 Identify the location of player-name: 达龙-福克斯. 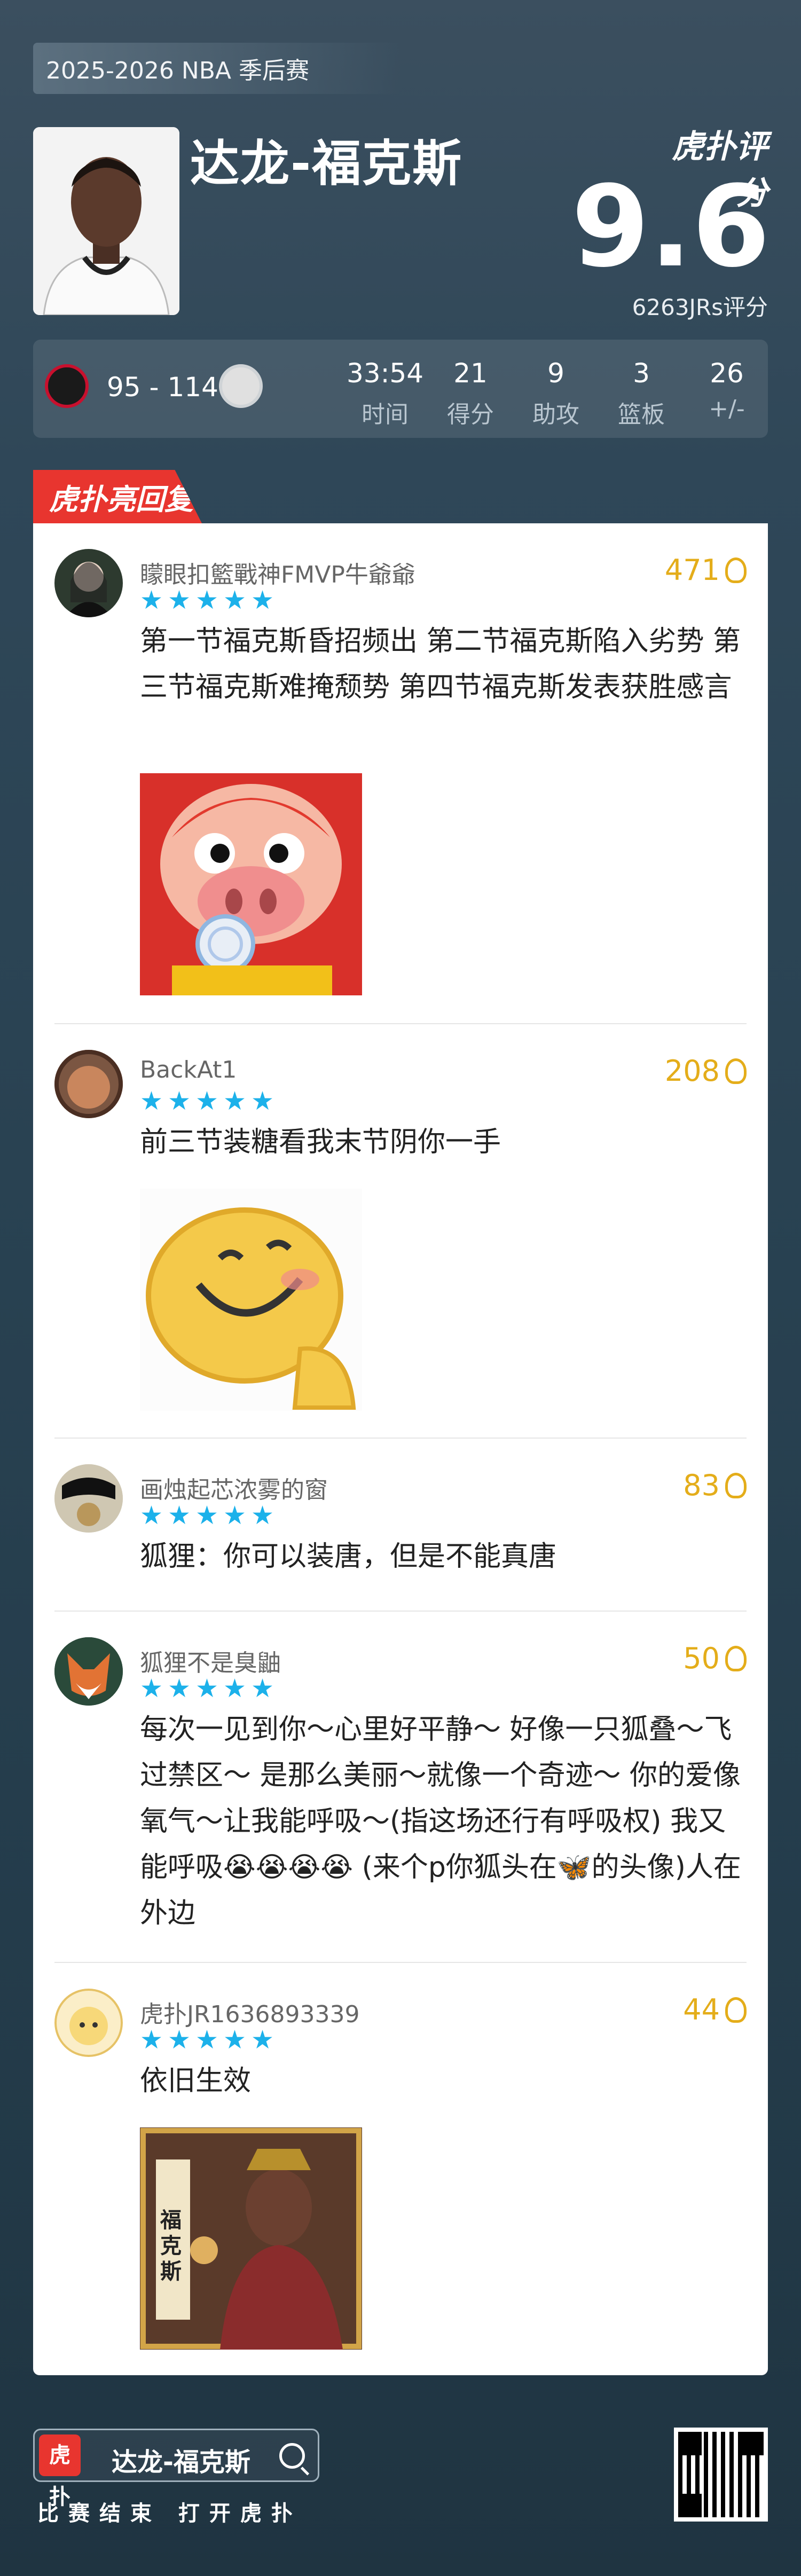
(326, 163).